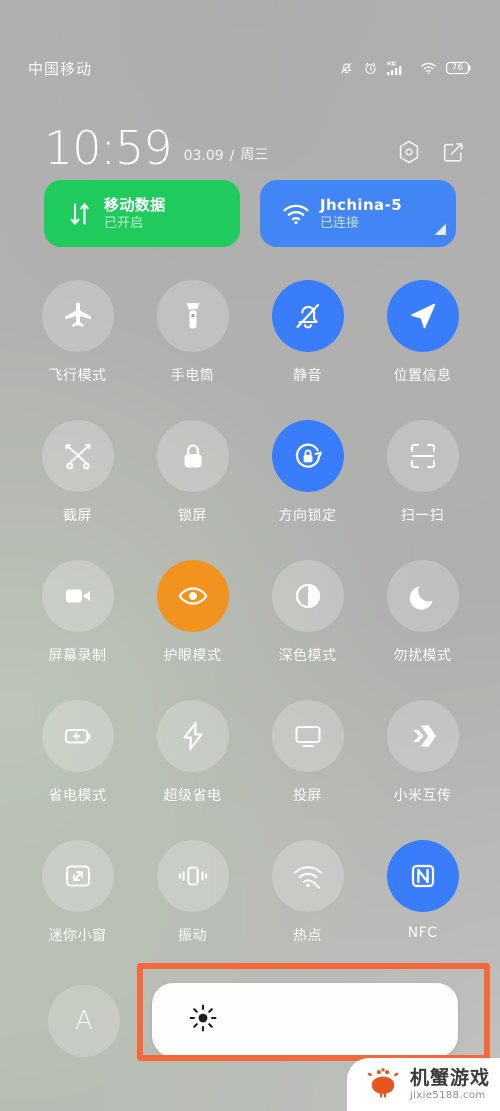 The width and height of the screenshot is (500, 1111). Describe the element at coordinates (447, 1095) in the screenshot. I see `watermark-url: jixie5188.com` at that location.